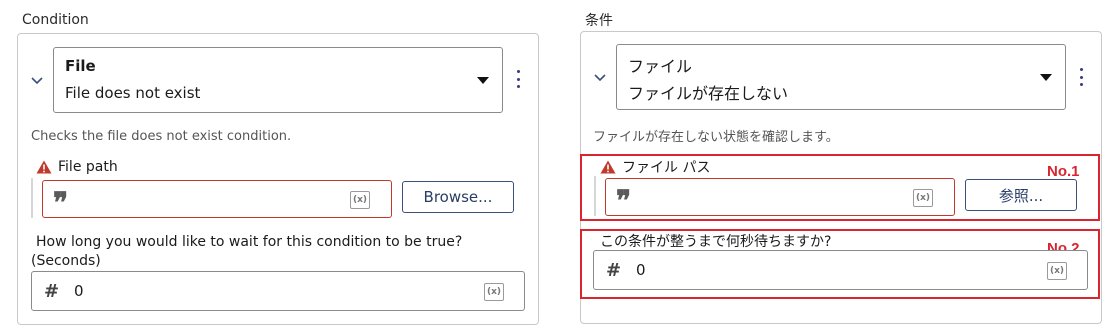 This screenshot has height=336, width=1120. What do you see at coordinates (780, 197) in the screenshot?
I see `file-path-input-jp: ❞ (x)` at bounding box center [780, 197].